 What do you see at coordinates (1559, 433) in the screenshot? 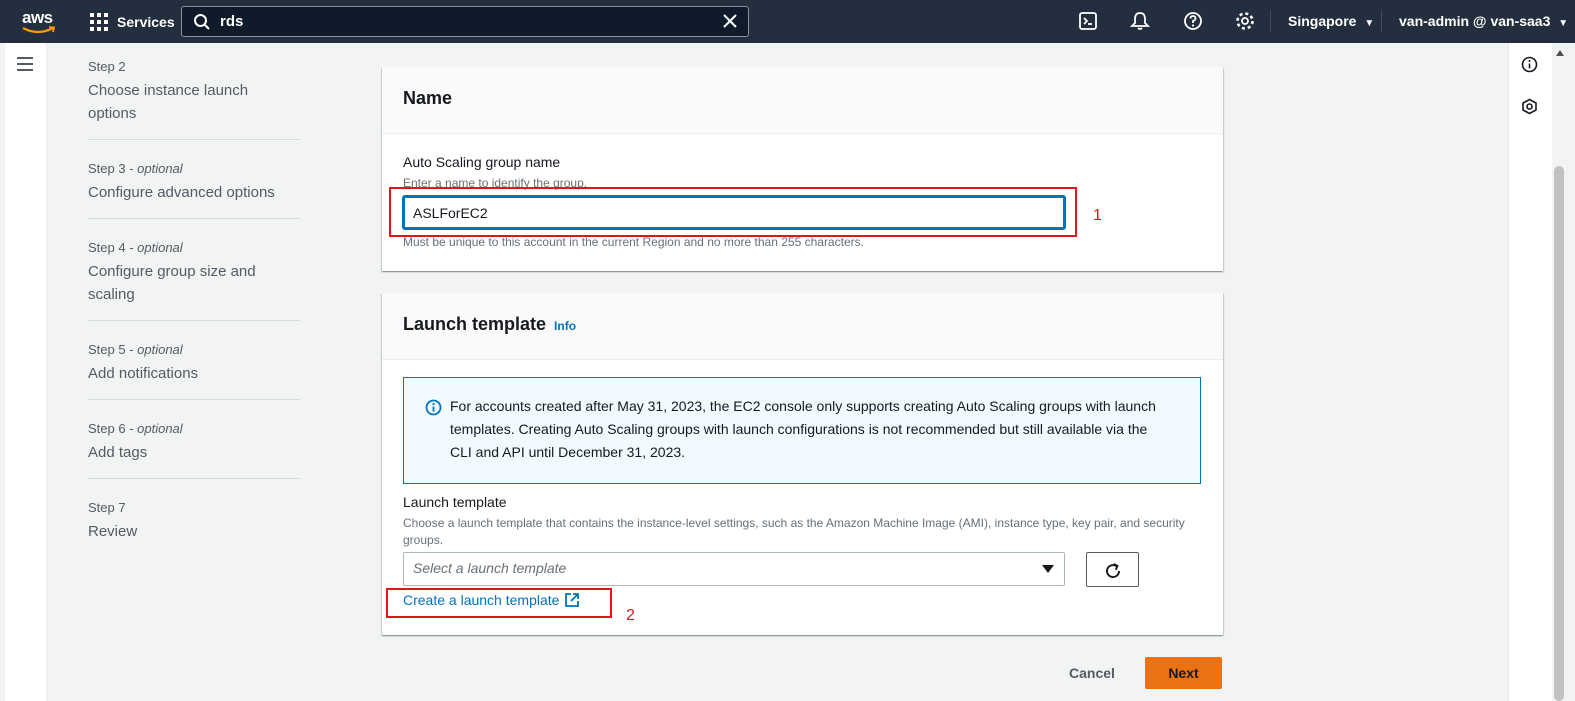
I see `scrollbar-thumb` at bounding box center [1559, 433].